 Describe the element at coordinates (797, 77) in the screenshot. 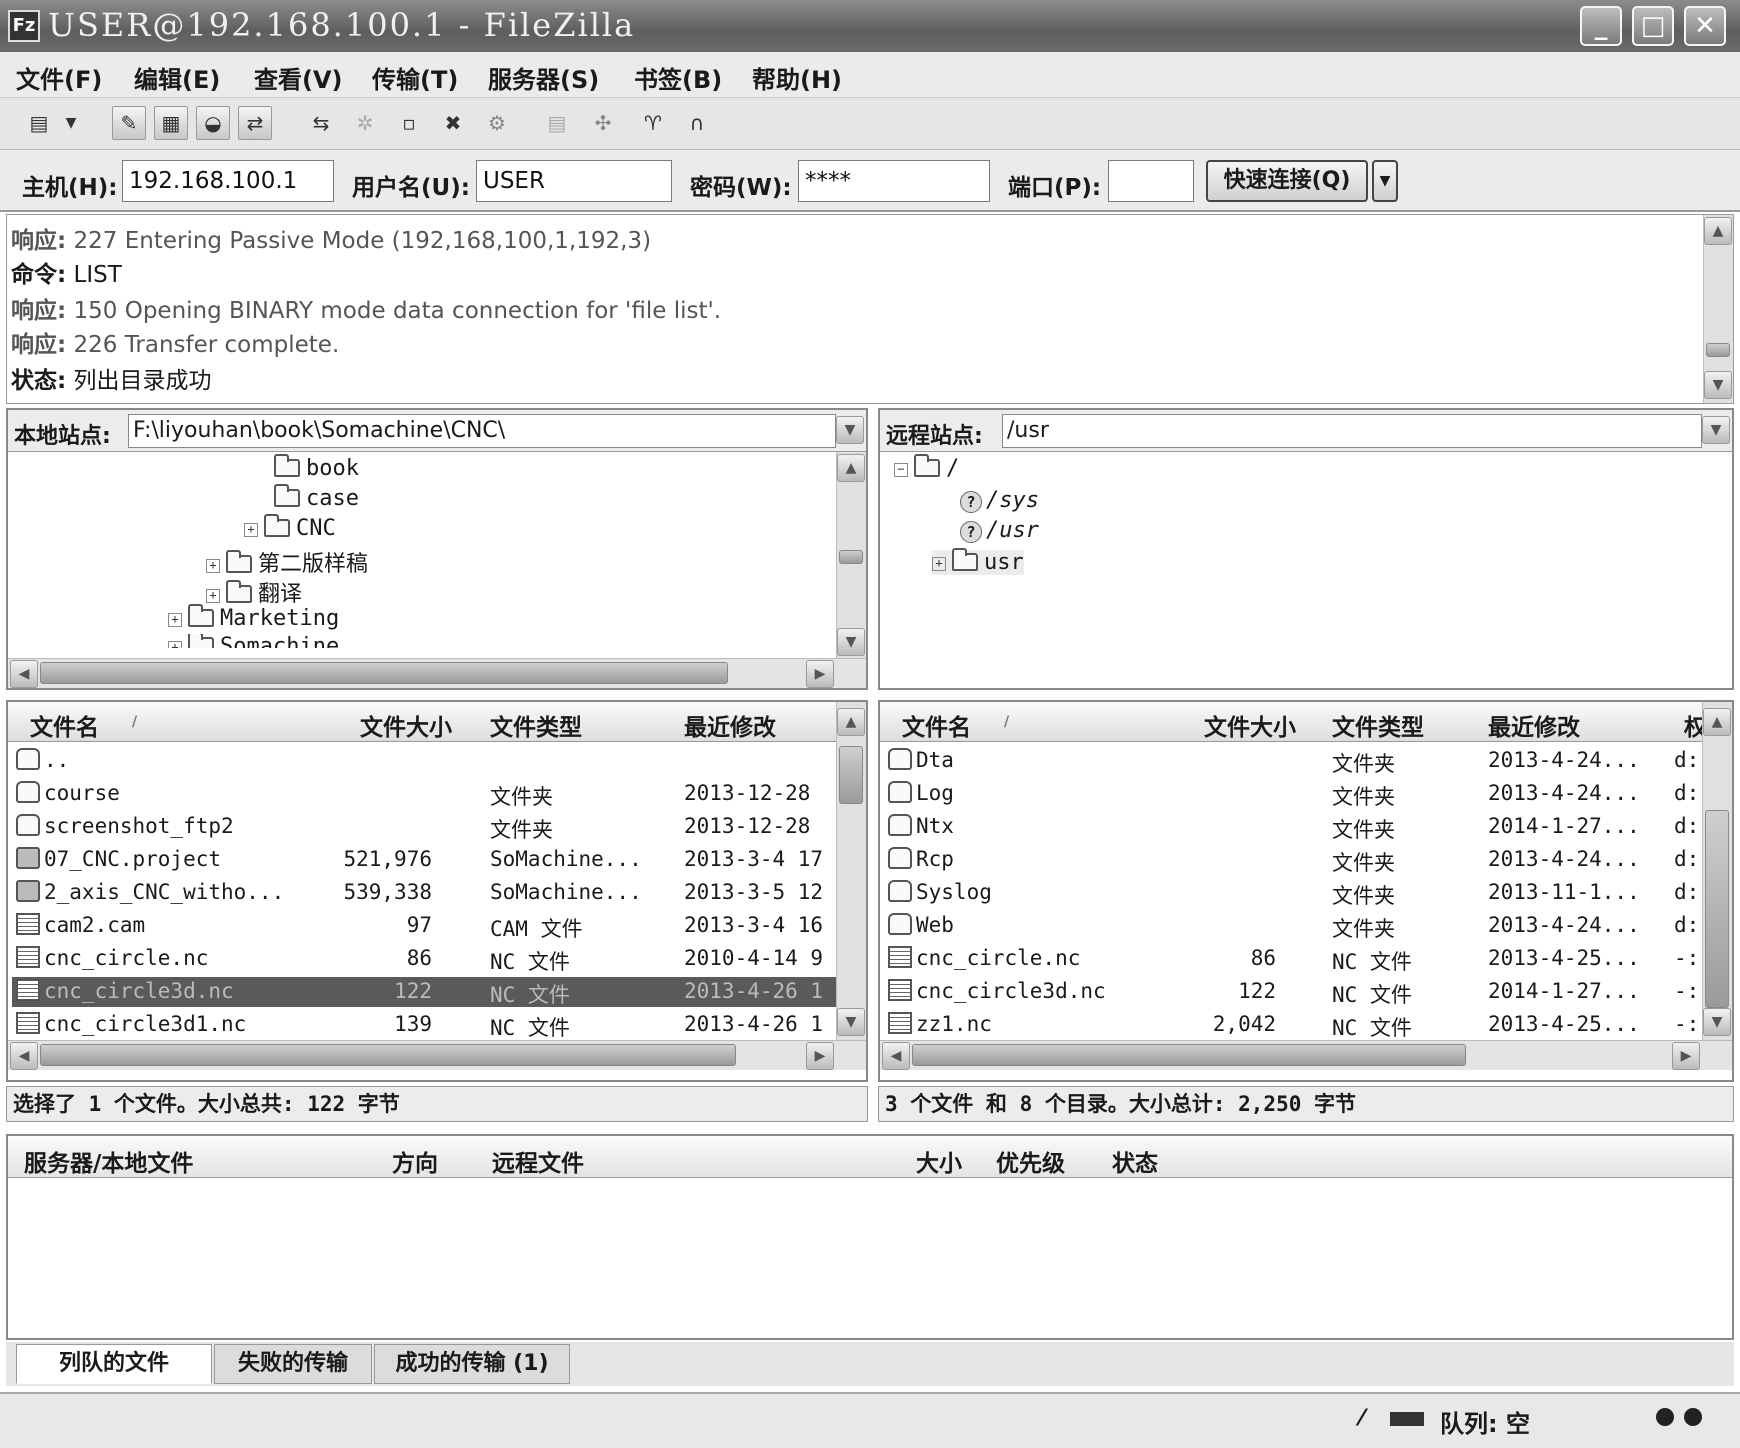

I see `menu-help: 帮助(H)` at that location.